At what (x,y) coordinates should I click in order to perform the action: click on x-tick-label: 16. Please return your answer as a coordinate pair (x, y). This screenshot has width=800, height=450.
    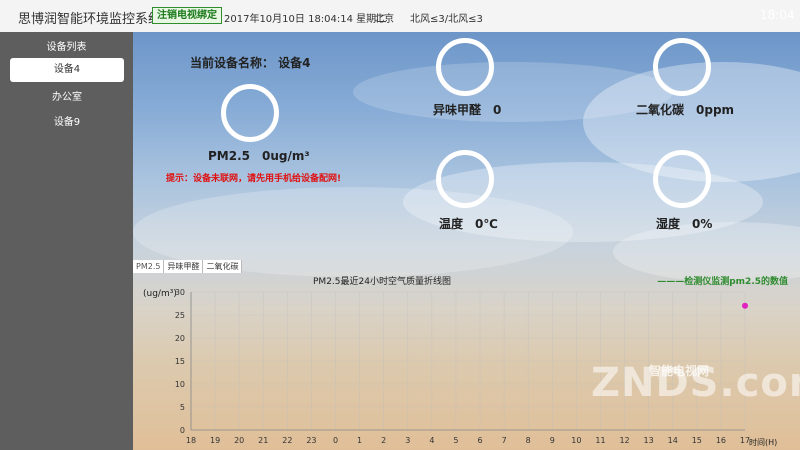
    Looking at the image, I should click on (721, 440).